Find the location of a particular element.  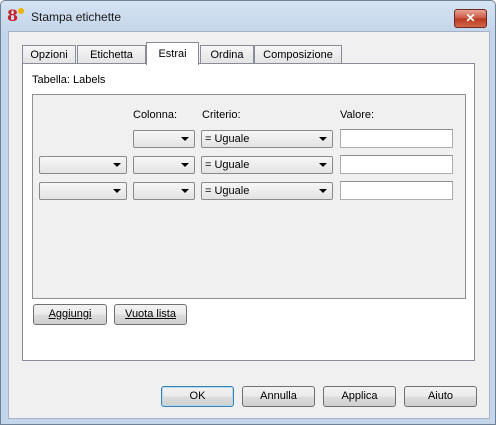

column-select-row2 is located at coordinates (164, 165).